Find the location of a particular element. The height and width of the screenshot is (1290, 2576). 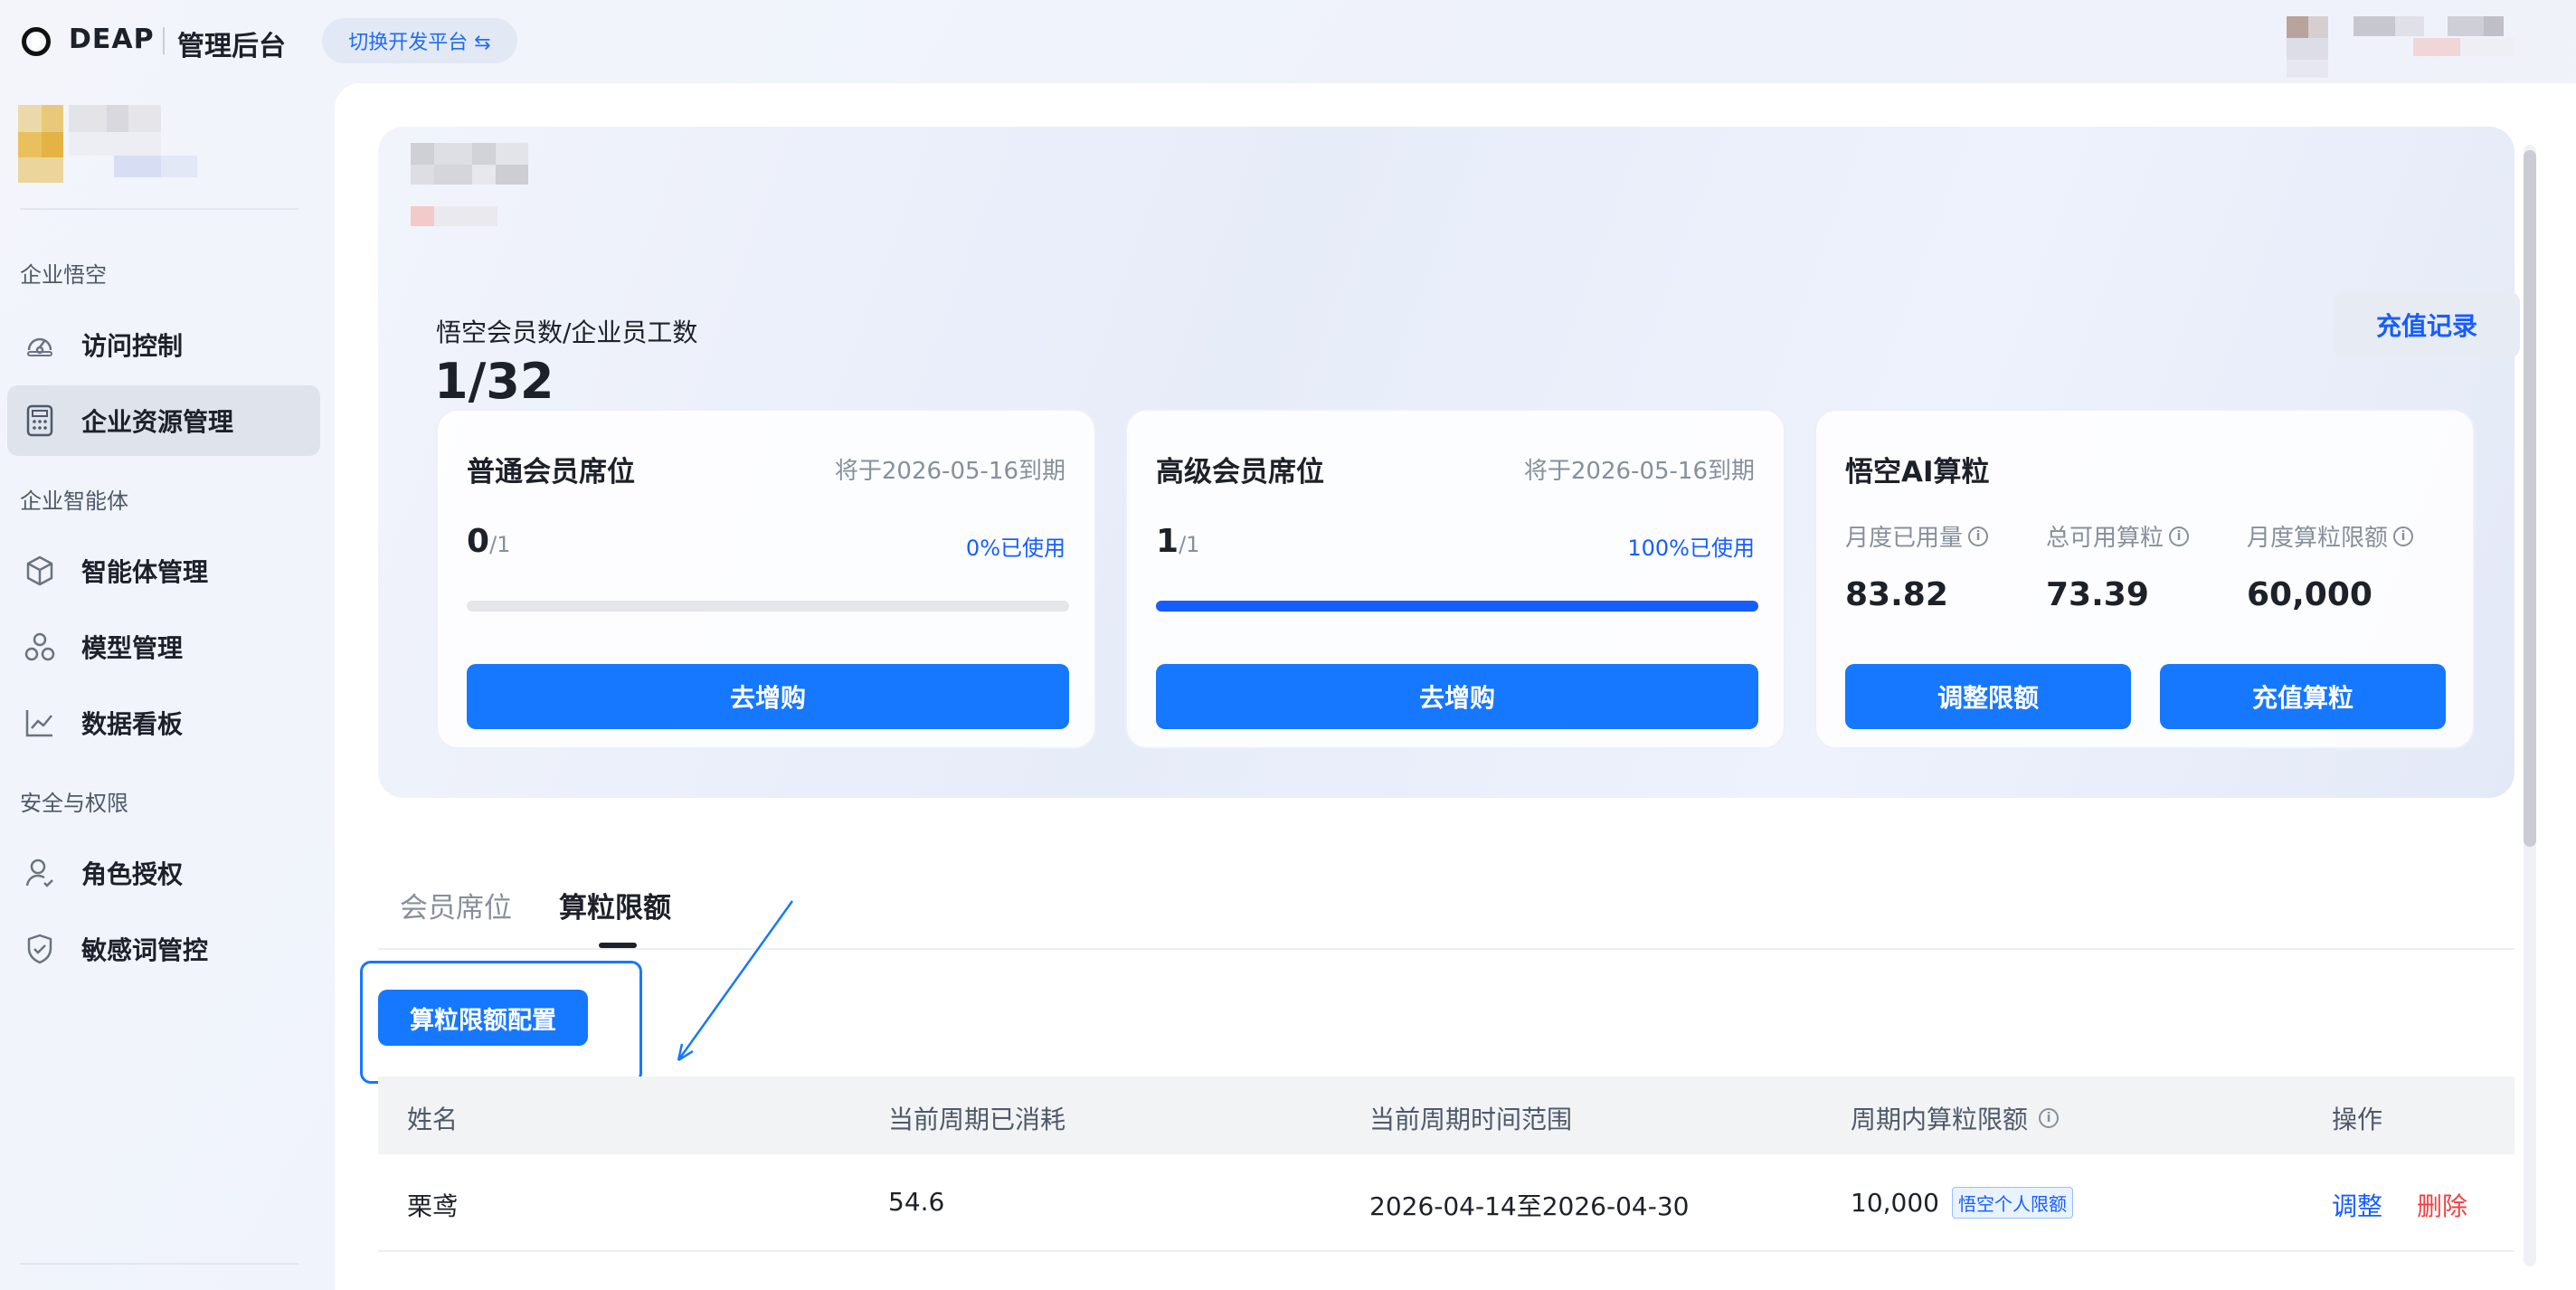

sidebar-item-agent-management: 智能体管理 is located at coordinates (164, 571).